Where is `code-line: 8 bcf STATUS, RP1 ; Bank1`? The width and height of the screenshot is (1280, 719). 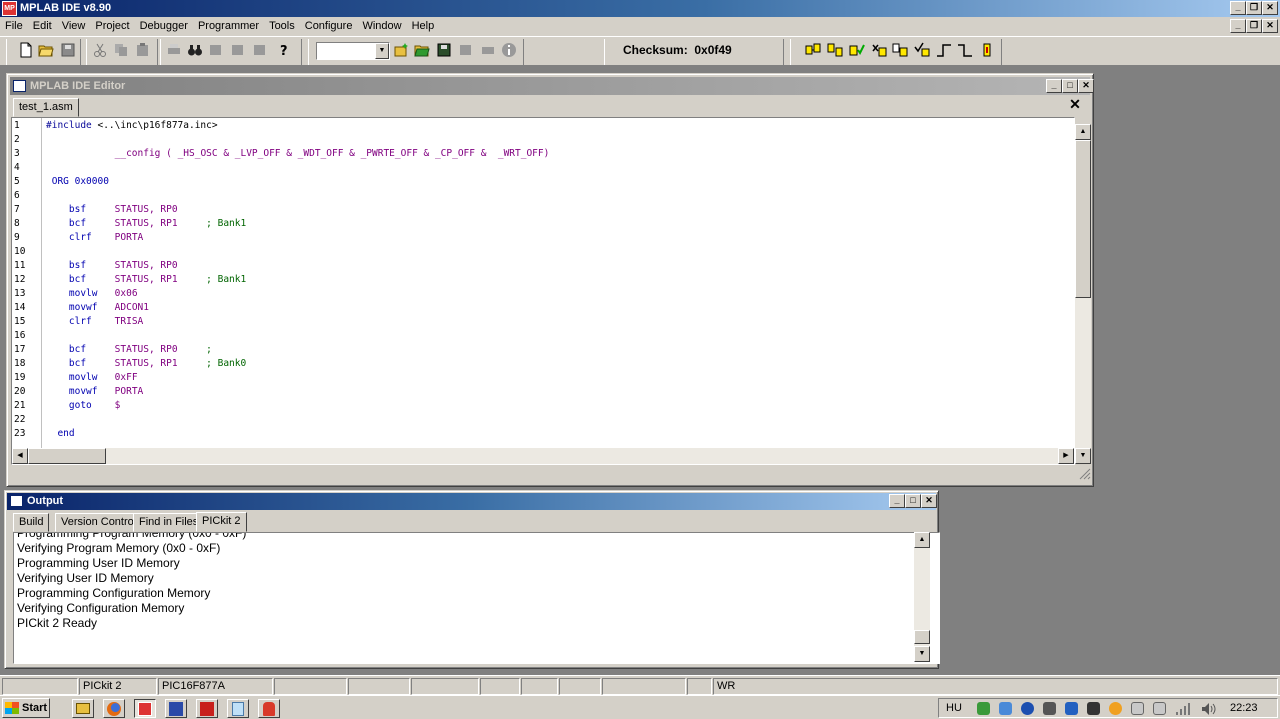
code-line: 8 bcf STATUS, RP1 ; Bank1 is located at coordinates (542, 224).